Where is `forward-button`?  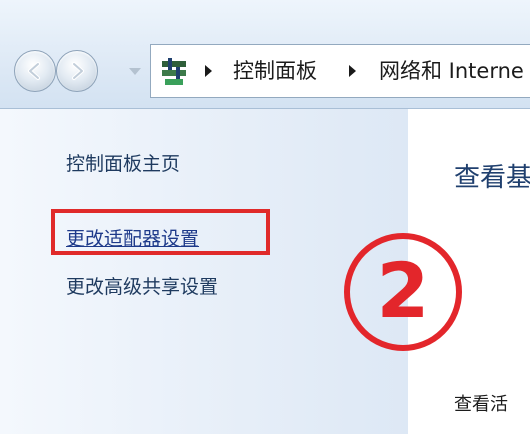 forward-button is located at coordinates (77, 71).